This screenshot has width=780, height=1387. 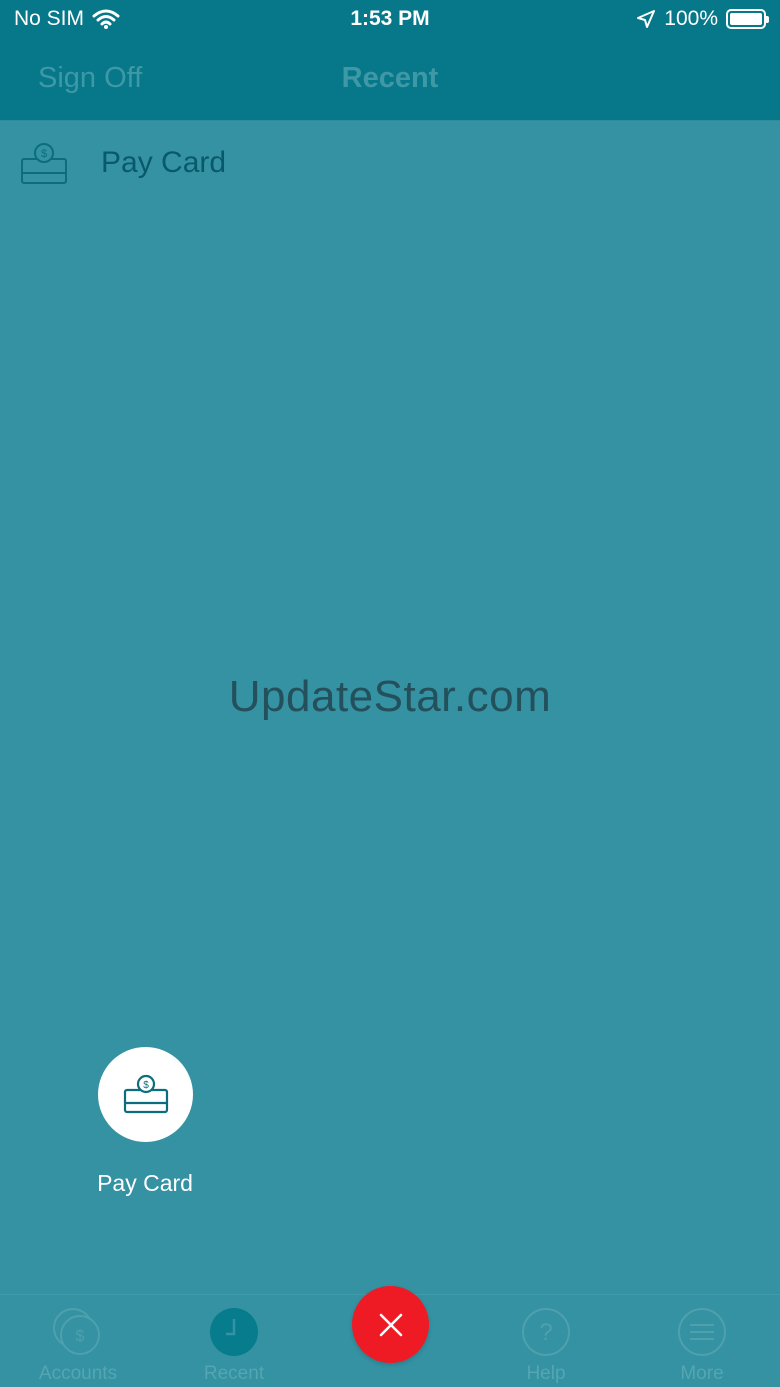 I want to click on watermark: UpdateStar.com, so click(x=390, y=696).